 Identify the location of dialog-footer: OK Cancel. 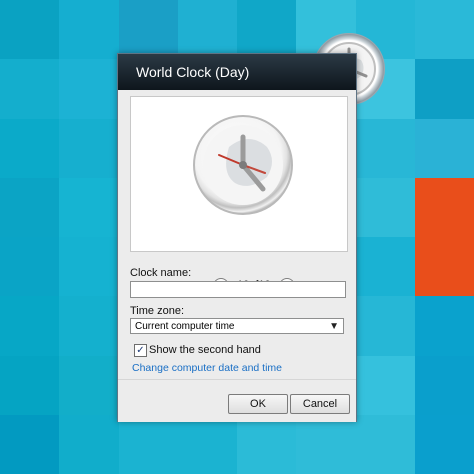
(237, 400).